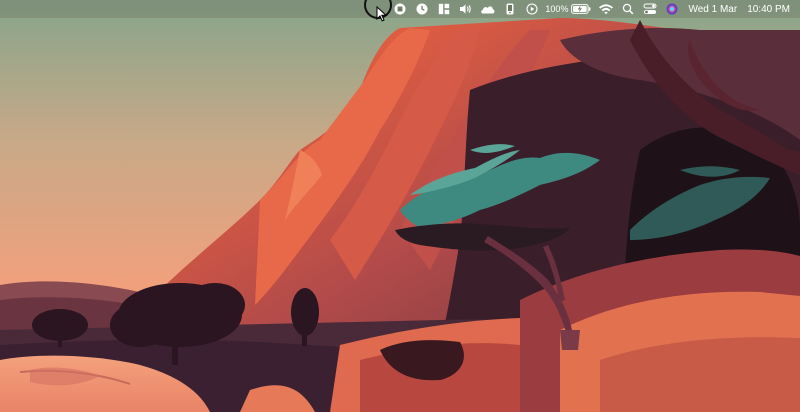 This screenshot has height=412, width=800. I want to click on wifi-icon, so click(606, 9).